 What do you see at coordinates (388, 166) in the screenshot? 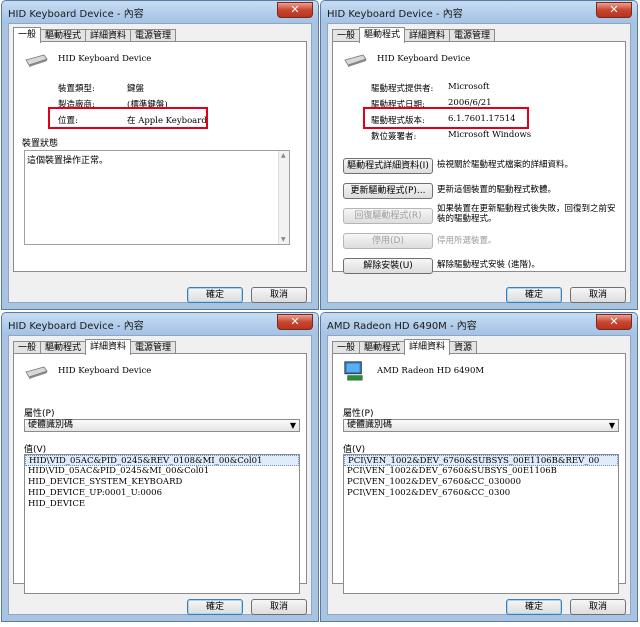
I see `driver-details-button: 驅動程式詳細資料(I)` at bounding box center [388, 166].